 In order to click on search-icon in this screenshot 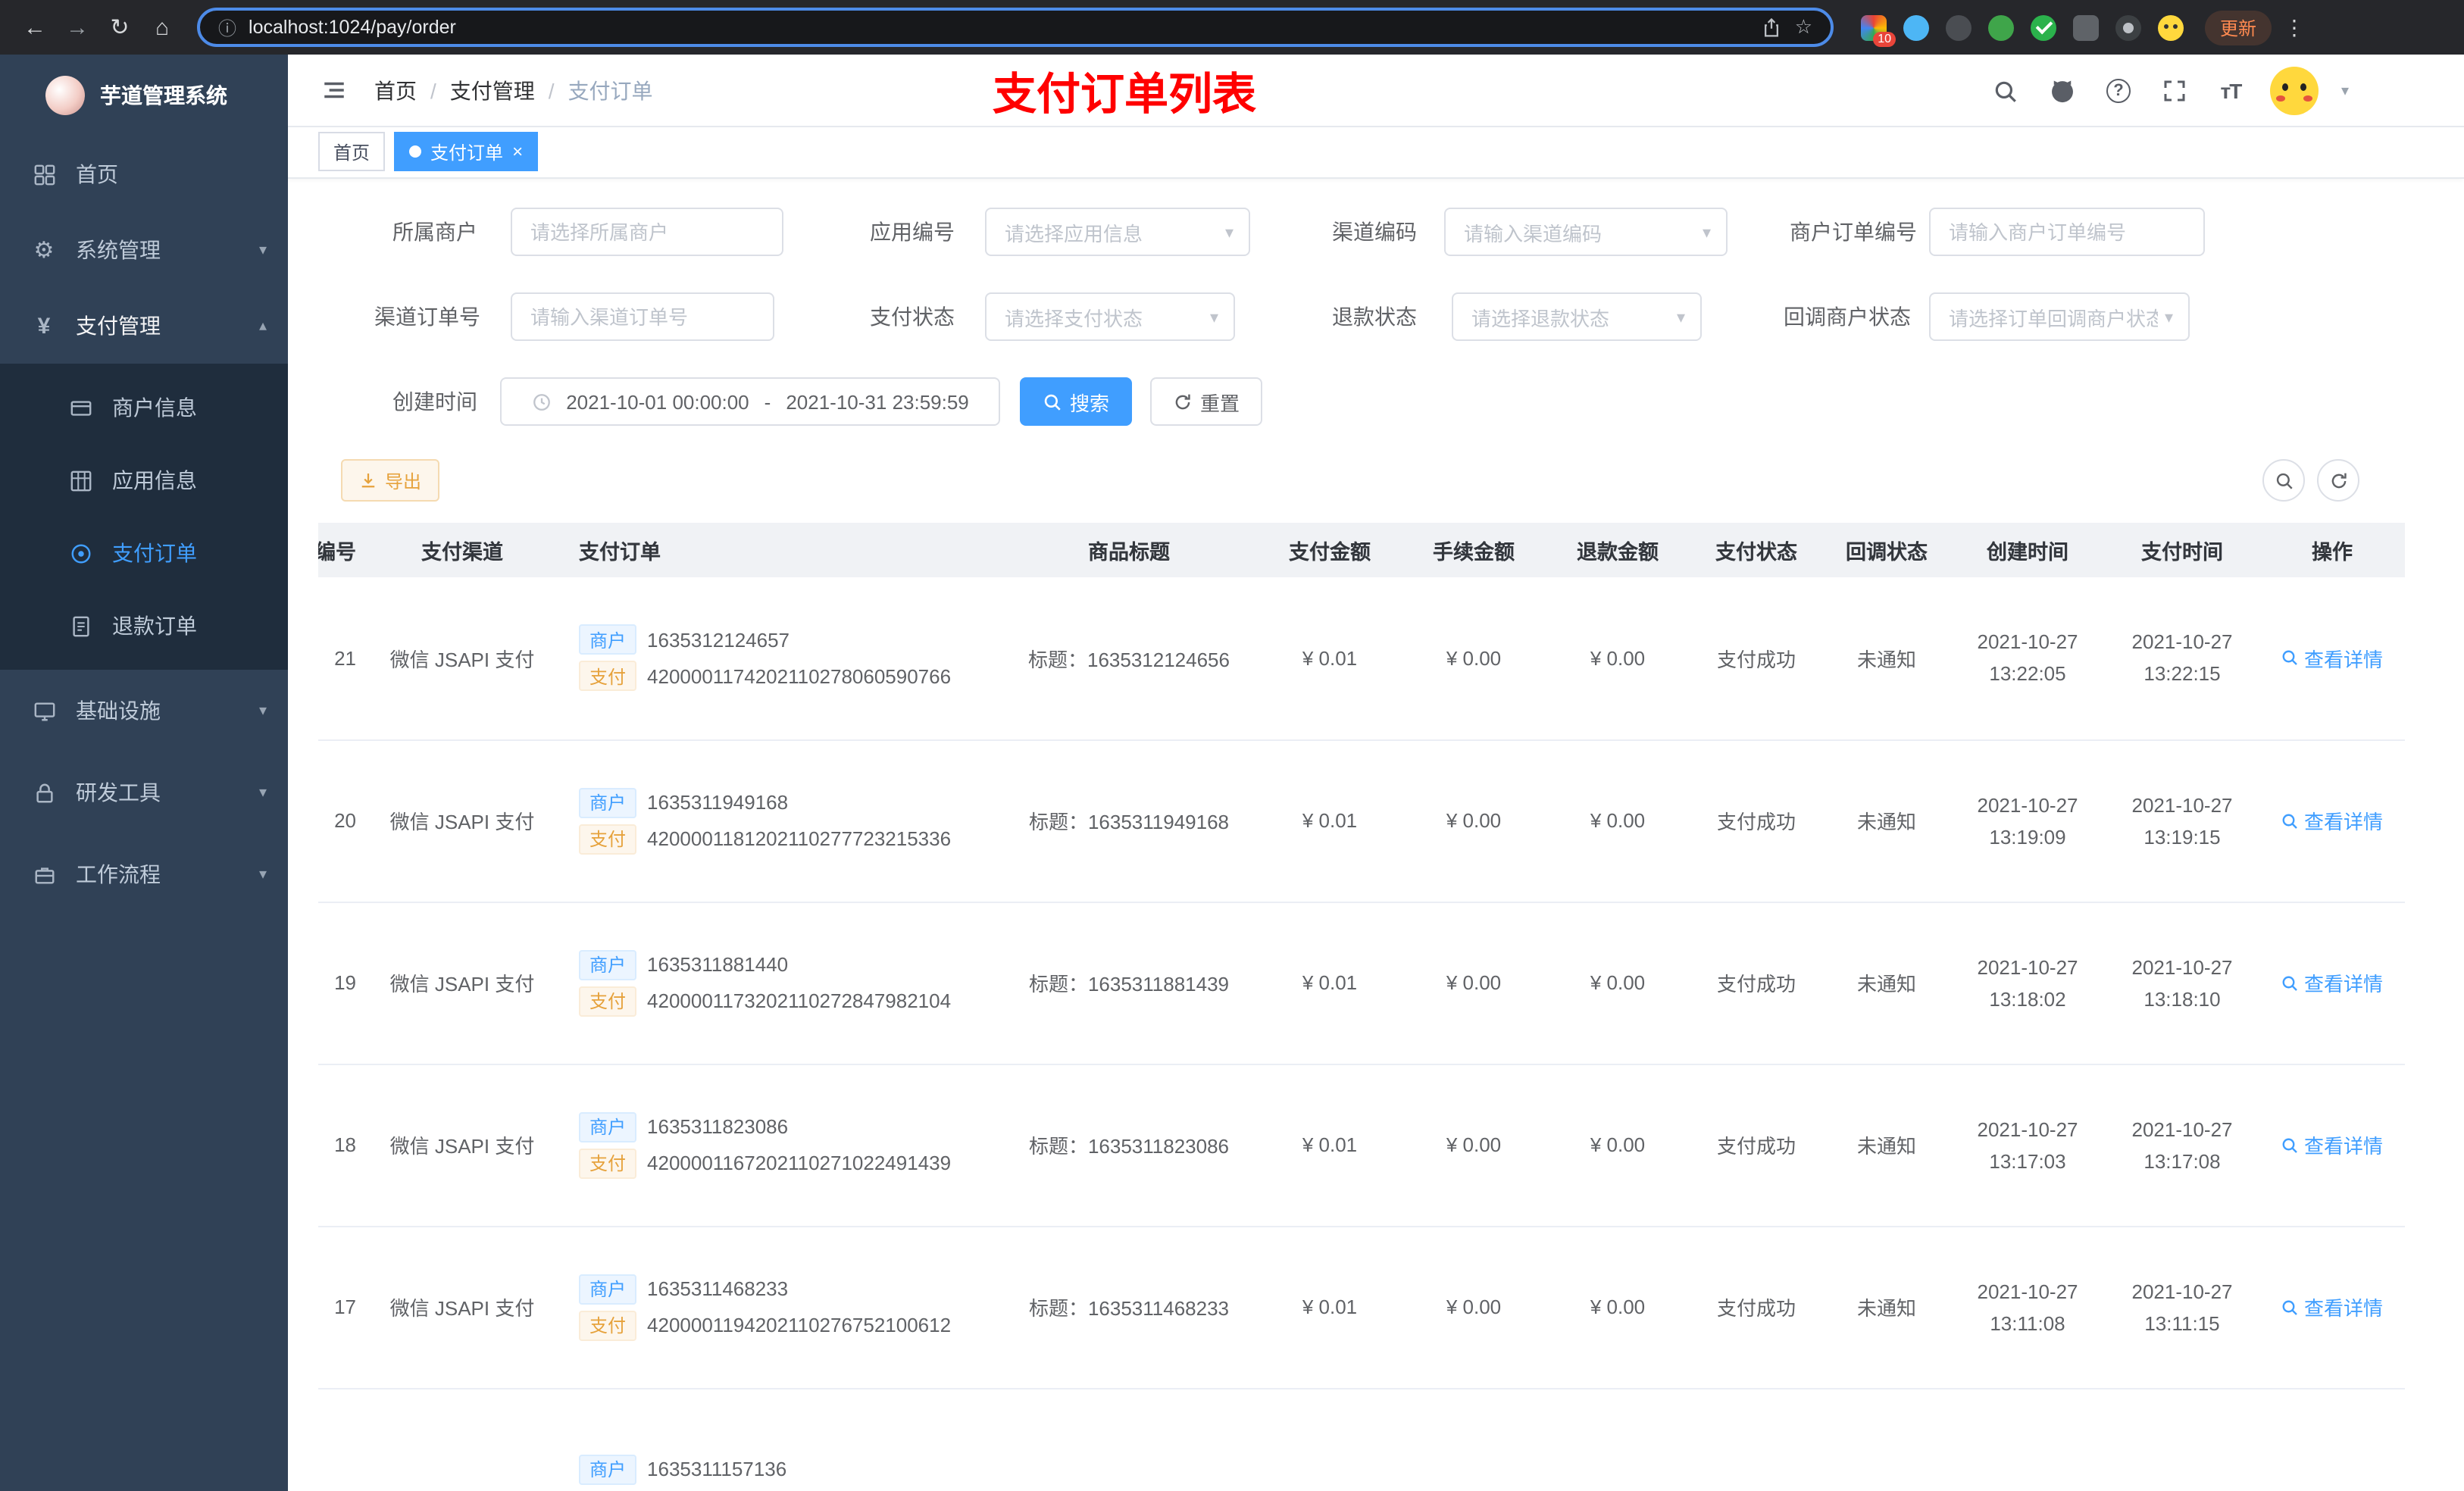, I will do `click(2006, 91)`.